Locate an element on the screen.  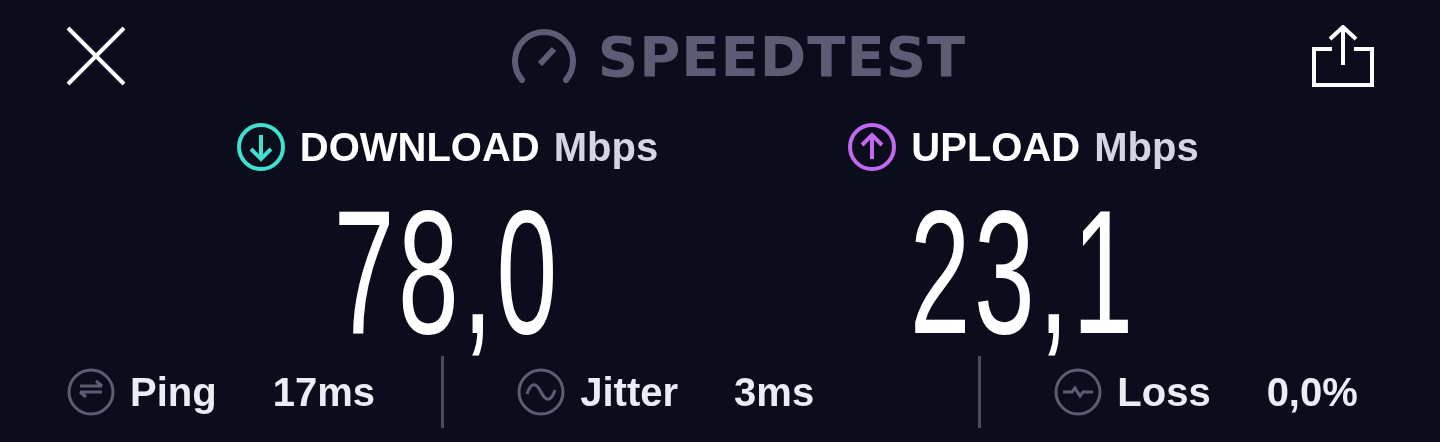
jitter-icon is located at coordinates (541, 392).